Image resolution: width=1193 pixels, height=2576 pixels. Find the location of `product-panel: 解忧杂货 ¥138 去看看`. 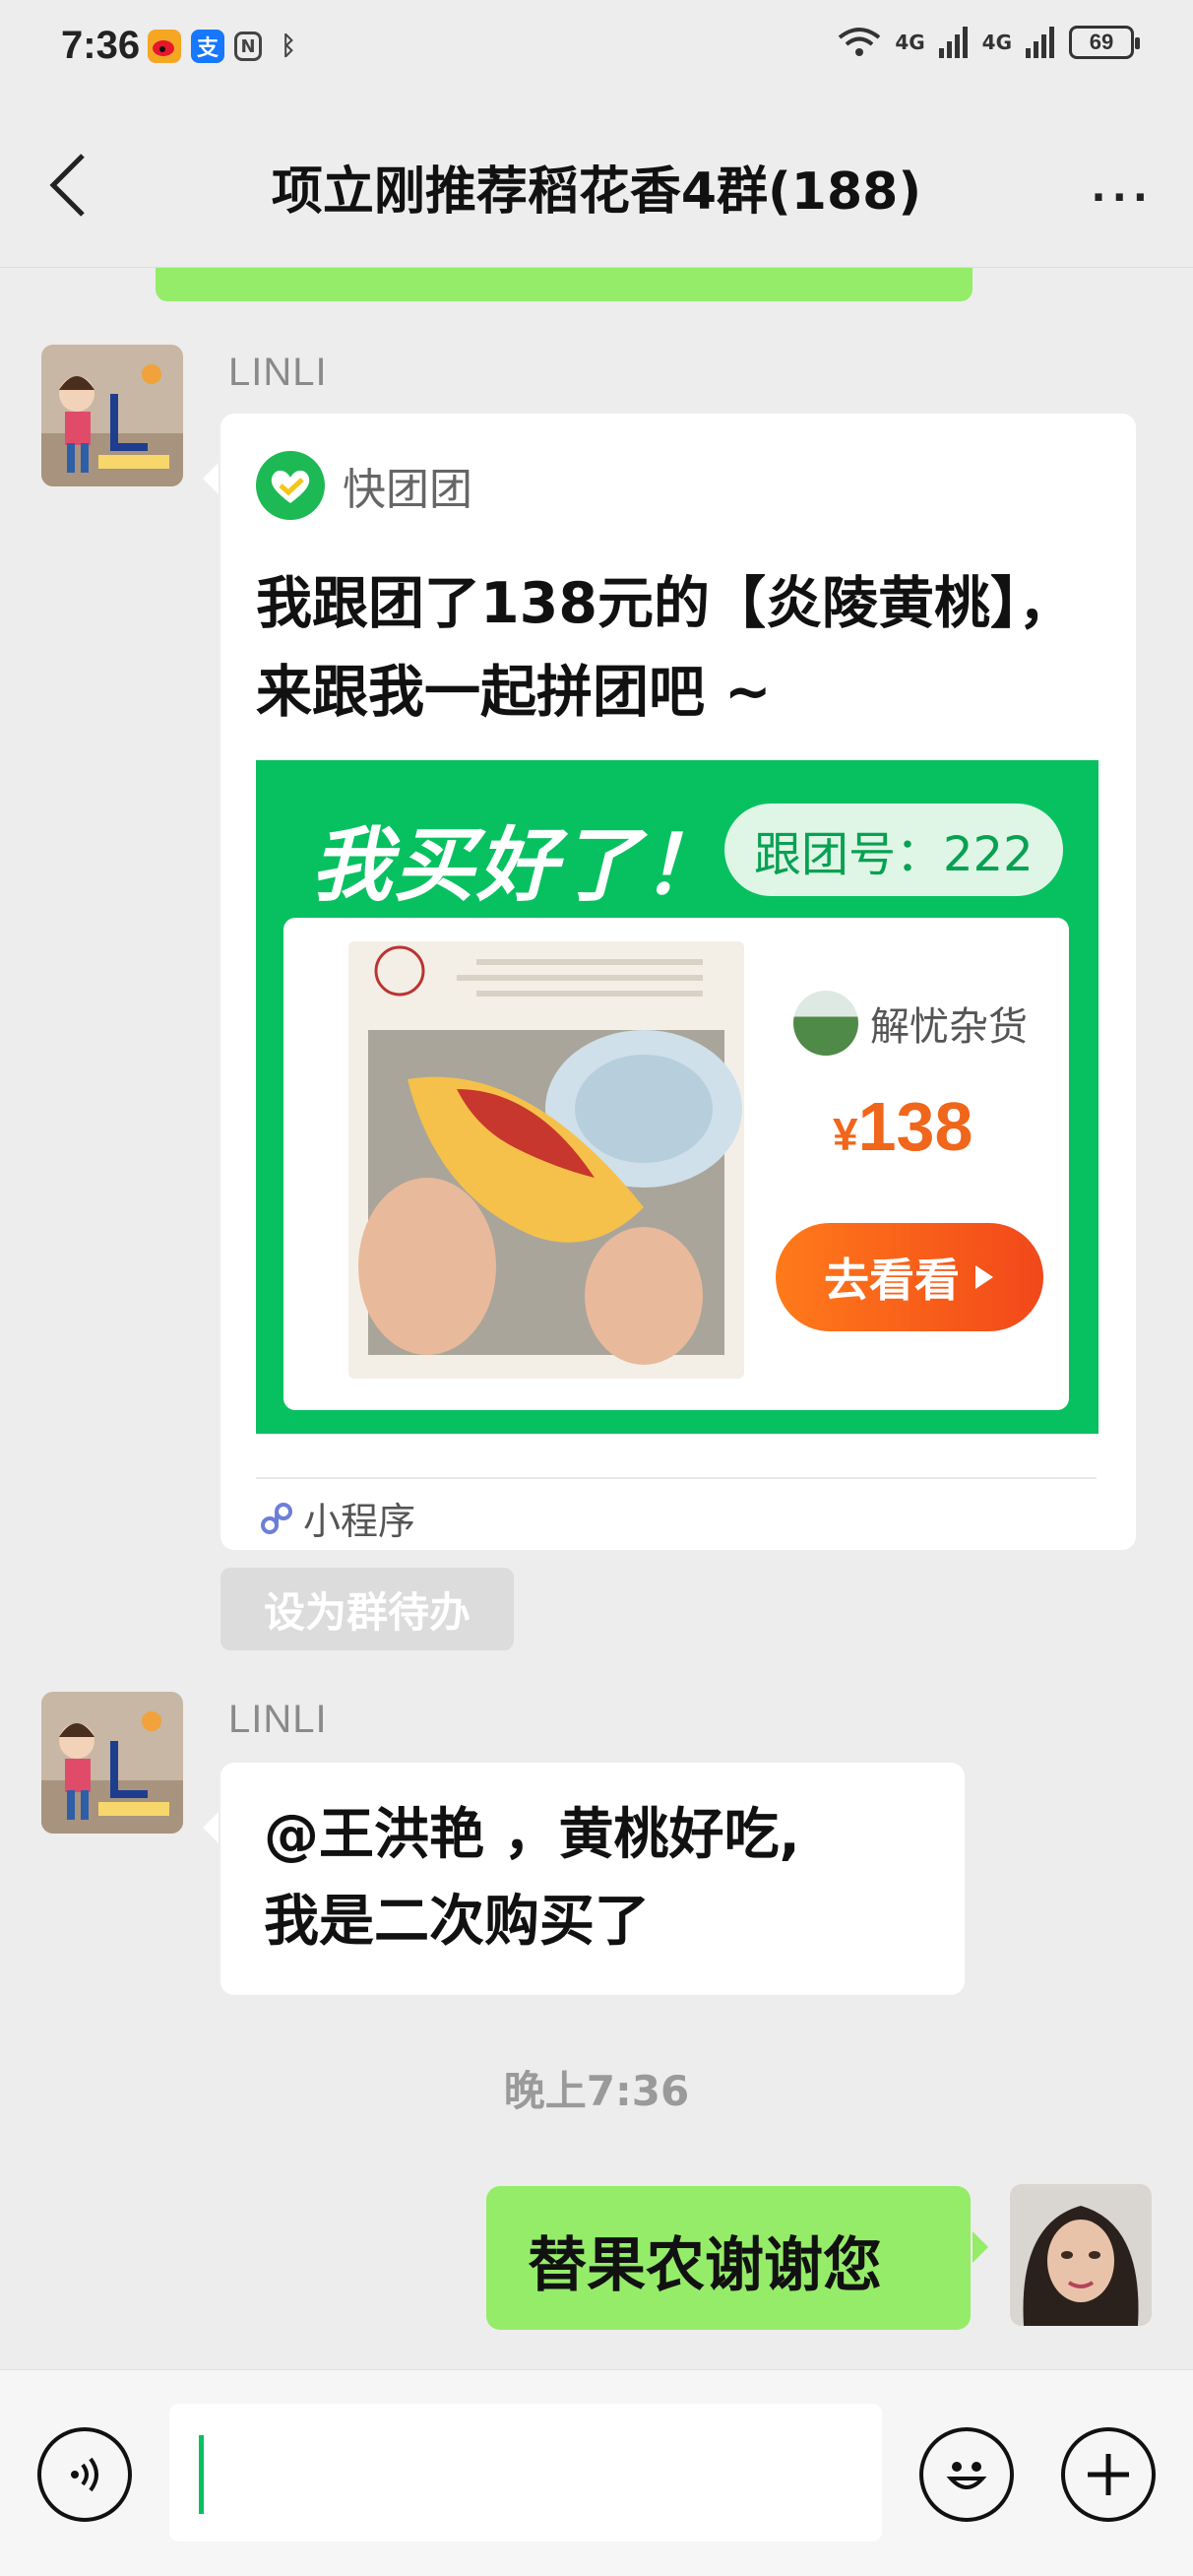

product-panel: 解忧杂货 ¥138 去看看 is located at coordinates (676, 1164).